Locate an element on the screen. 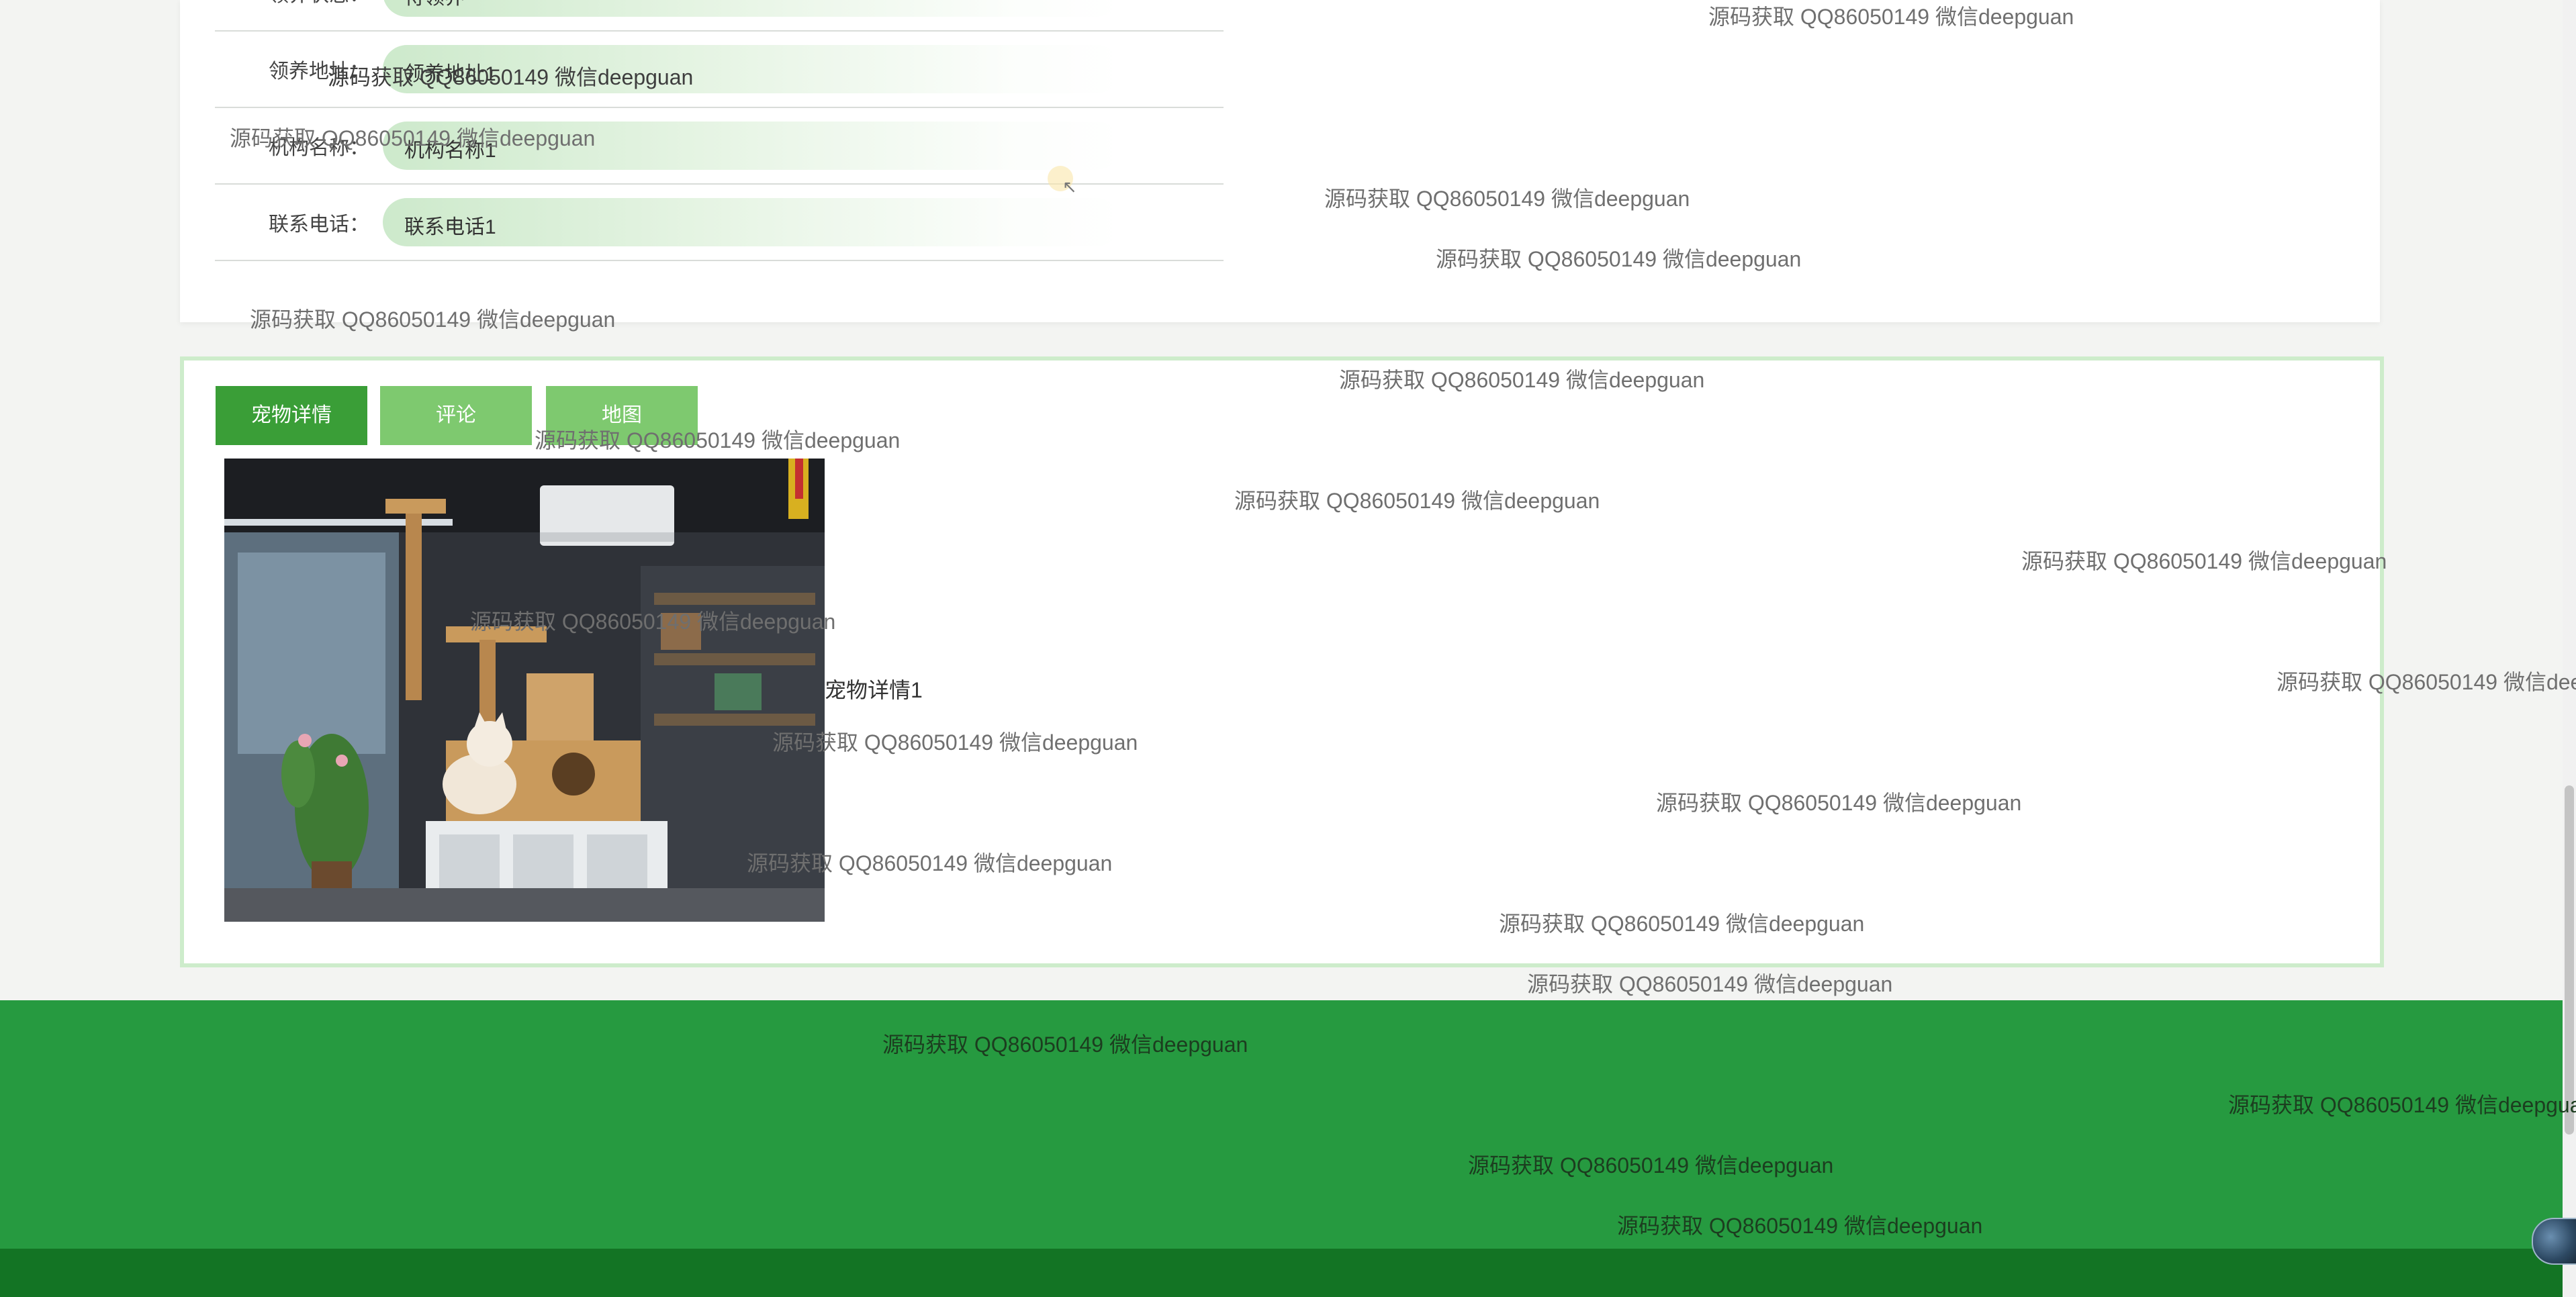  phone-value: 联系电话1 is located at coordinates (450, 227).